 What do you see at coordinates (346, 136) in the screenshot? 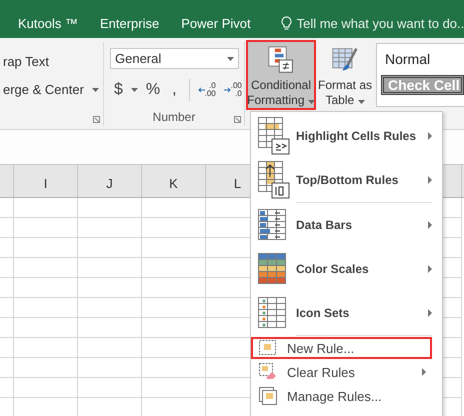
I see `menu-item: Highlight Cells Rules` at bounding box center [346, 136].